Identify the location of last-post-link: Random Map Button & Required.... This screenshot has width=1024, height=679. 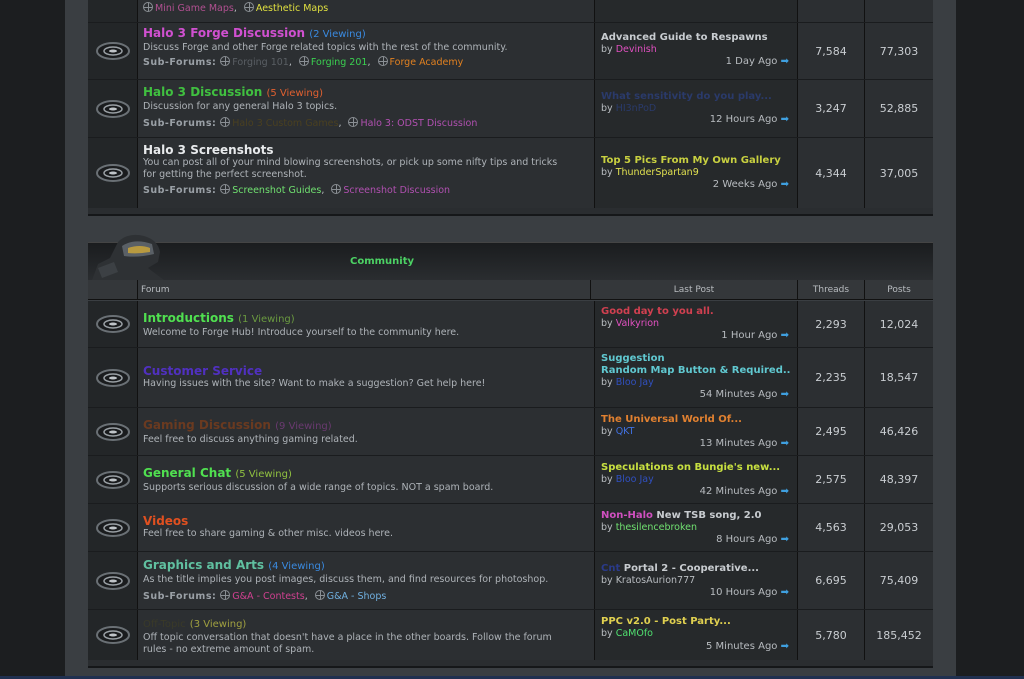
(696, 370).